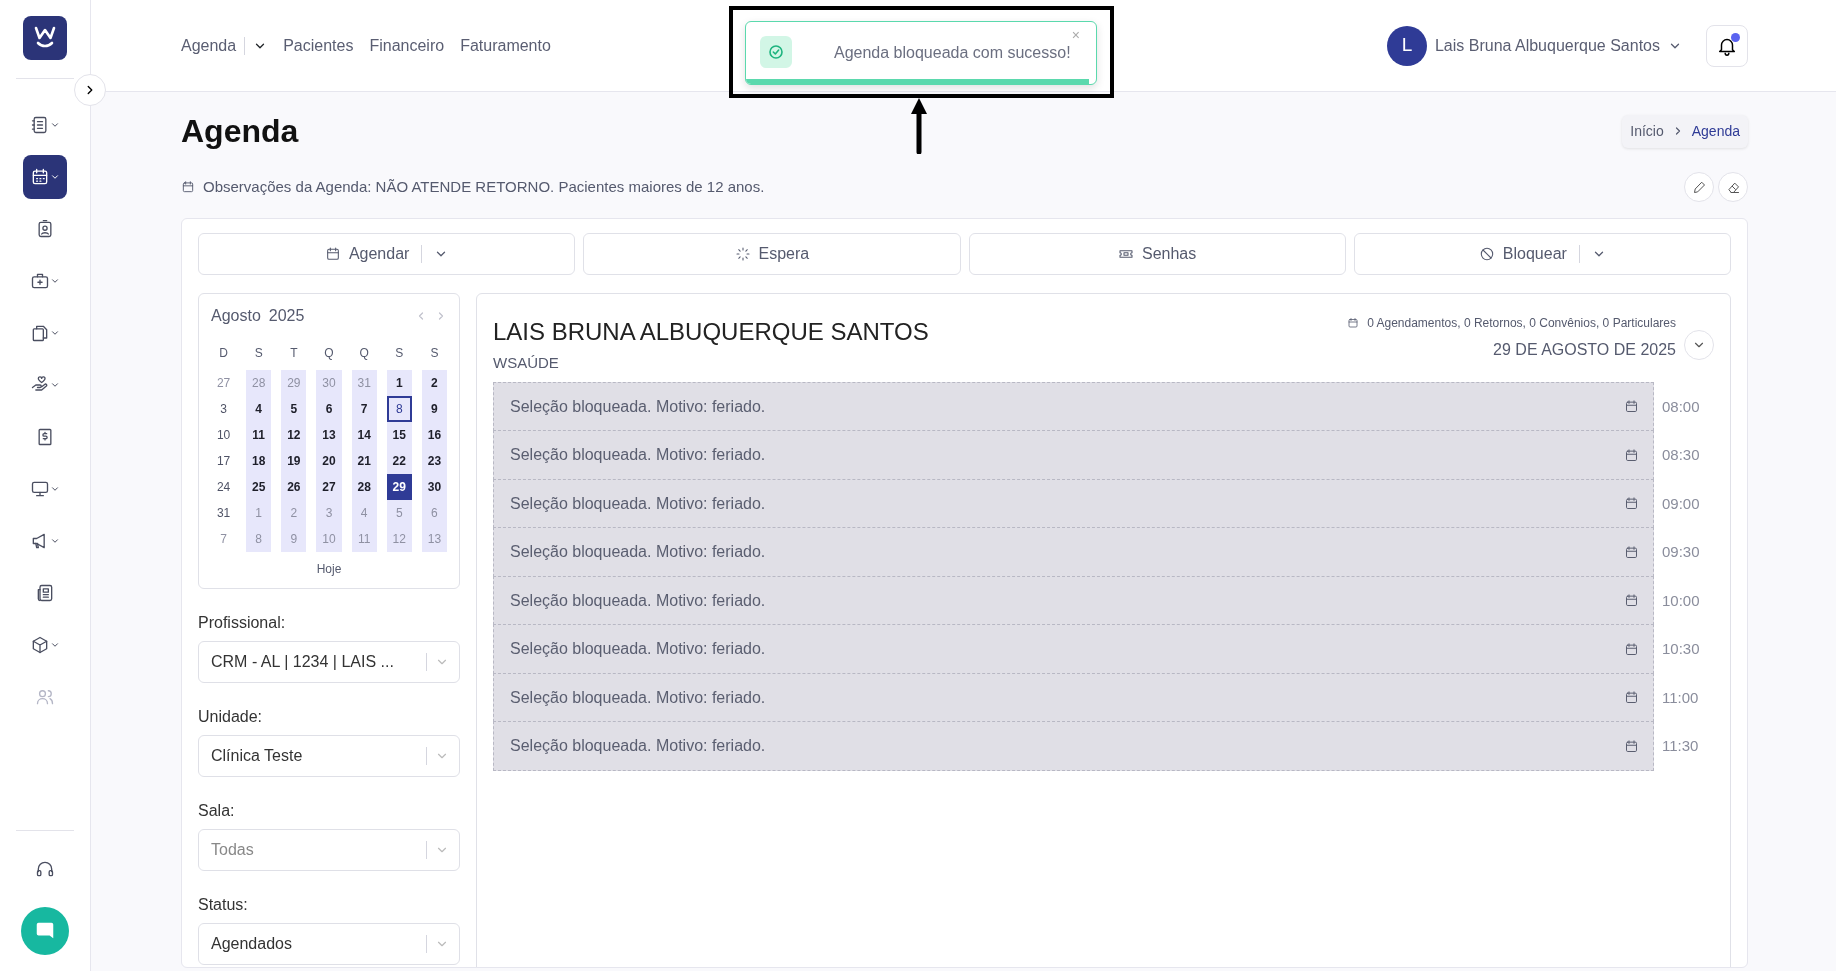 The height and width of the screenshot is (971, 1836). I want to click on nav-link: Financeiro, so click(407, 45).